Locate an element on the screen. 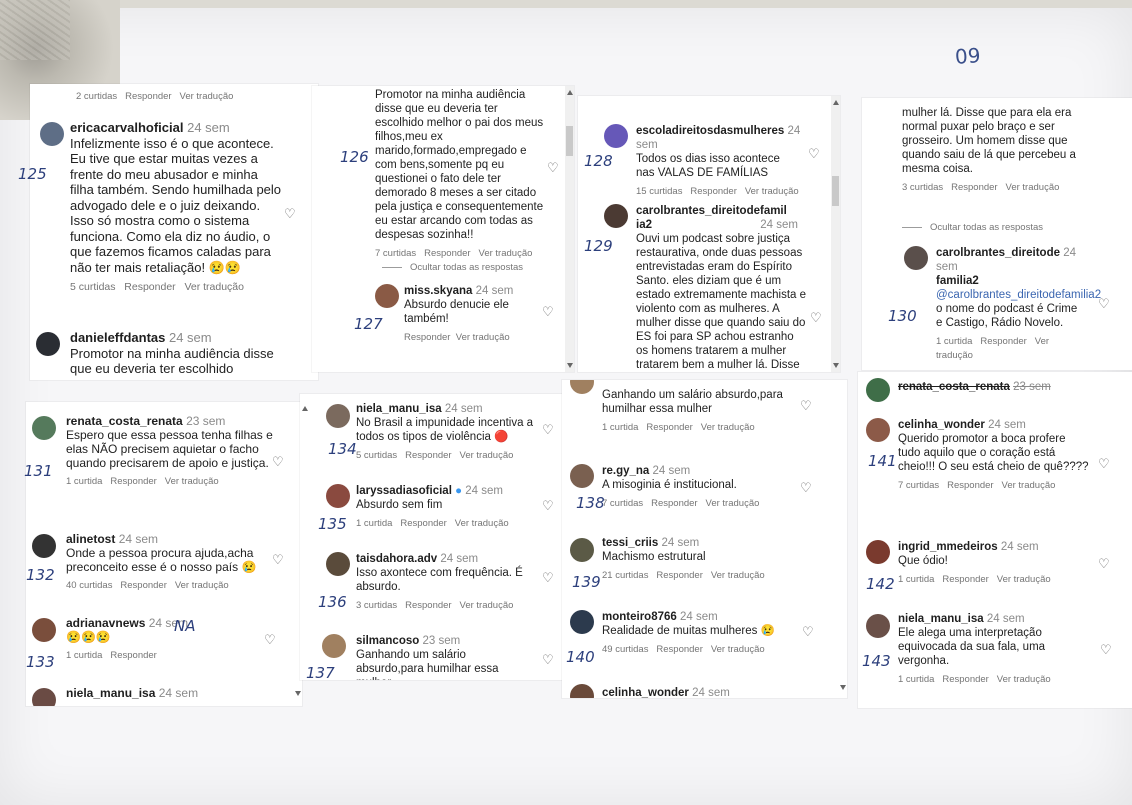 The width and height of the screenshot is (1132, 805). mention-link: @carolbrantes_direitodefamilia2 is located at coordinates (1018, 295).